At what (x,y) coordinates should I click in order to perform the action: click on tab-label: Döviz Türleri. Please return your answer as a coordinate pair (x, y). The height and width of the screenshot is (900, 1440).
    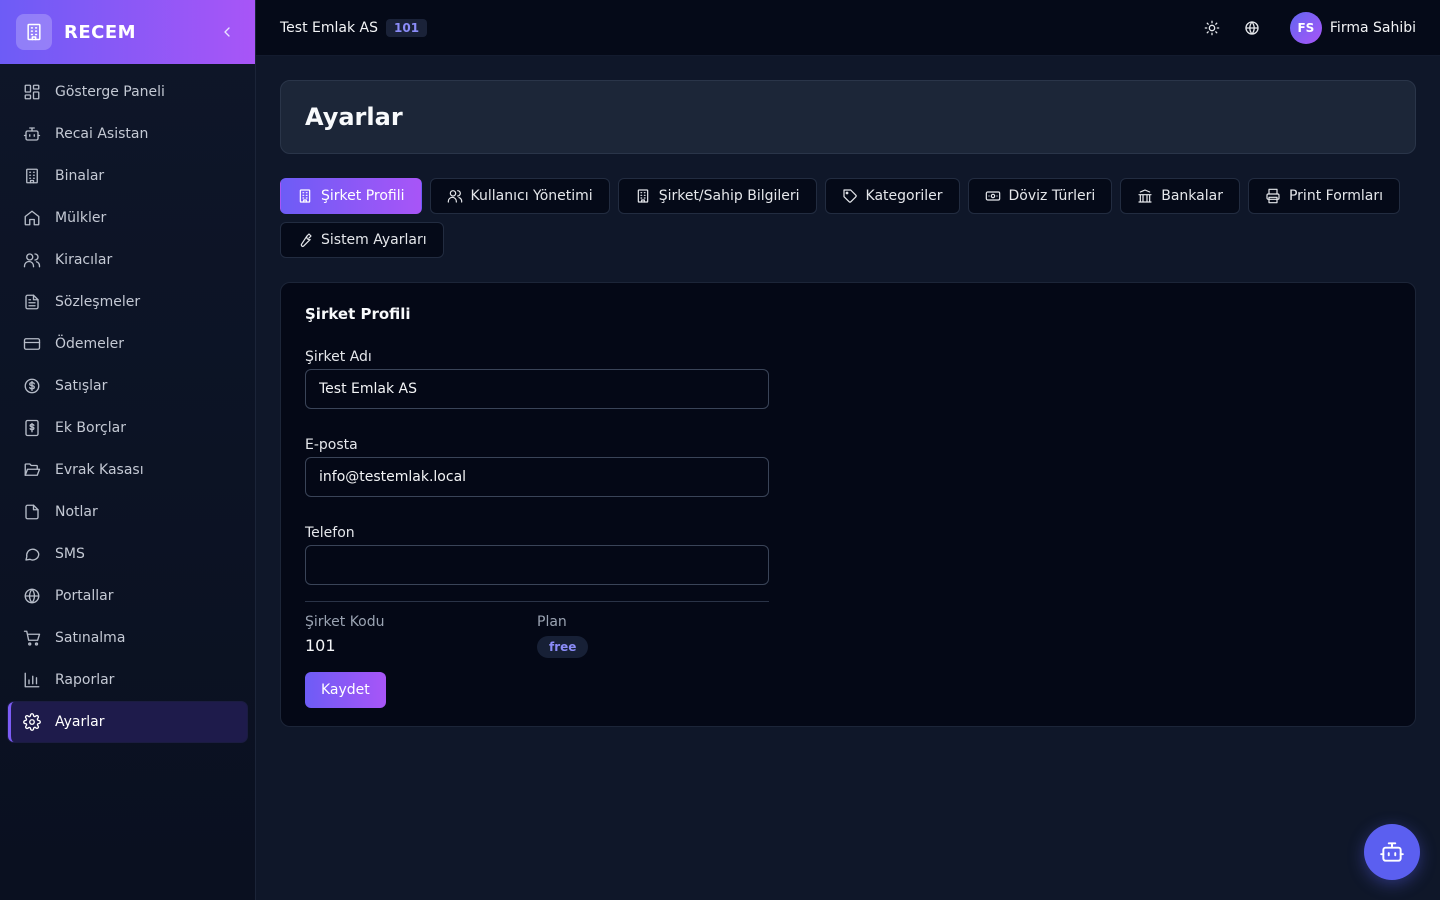
    Looking at the image, I should click on (1052, 196).